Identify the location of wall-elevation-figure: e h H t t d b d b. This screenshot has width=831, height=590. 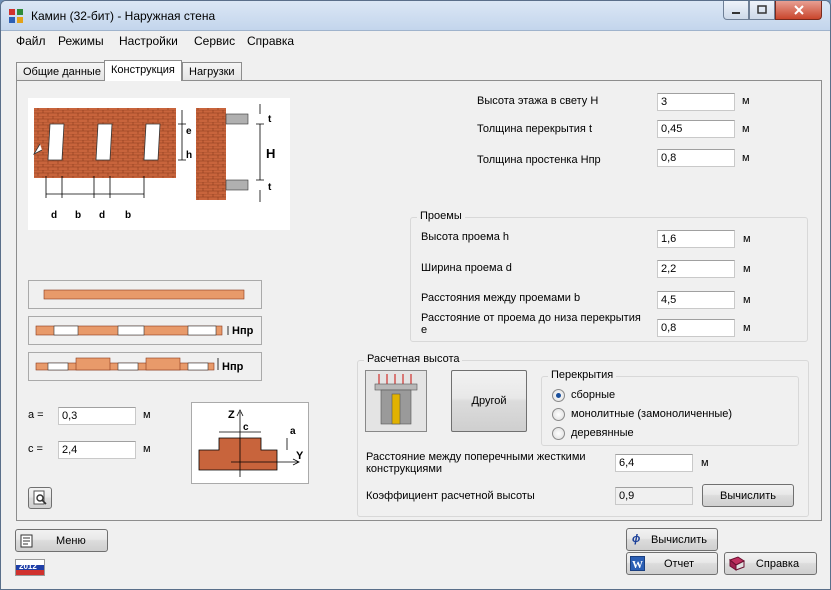
(159, 164).